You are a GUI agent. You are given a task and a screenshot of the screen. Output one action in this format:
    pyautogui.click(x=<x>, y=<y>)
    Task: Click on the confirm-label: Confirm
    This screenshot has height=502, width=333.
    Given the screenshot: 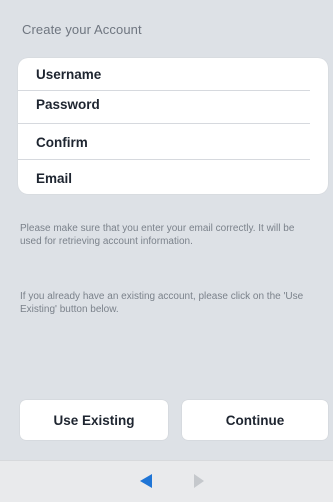 What is the action you would take?
    pyautogui.click(x=62, y=142)
    